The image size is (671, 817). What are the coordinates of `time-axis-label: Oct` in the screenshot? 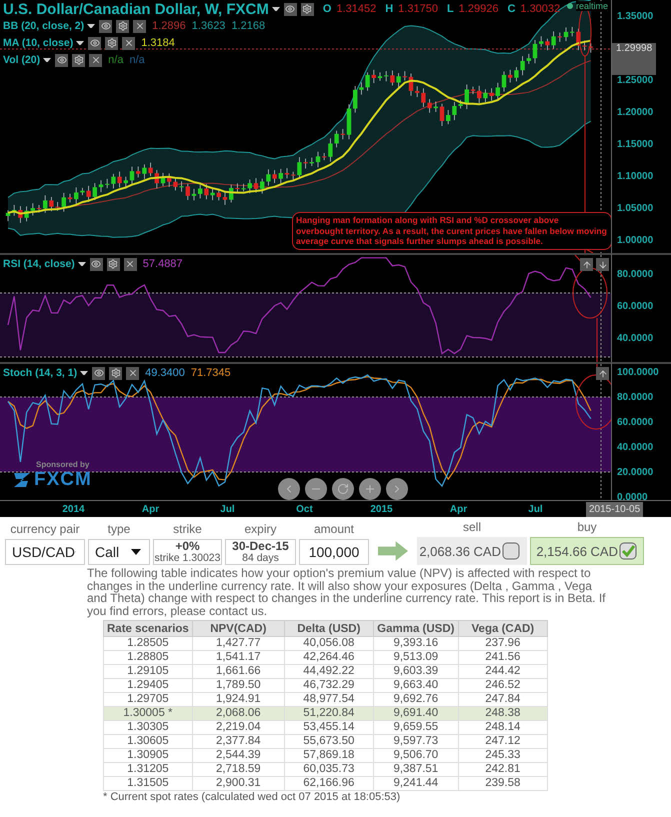 It's located at (304, 509).